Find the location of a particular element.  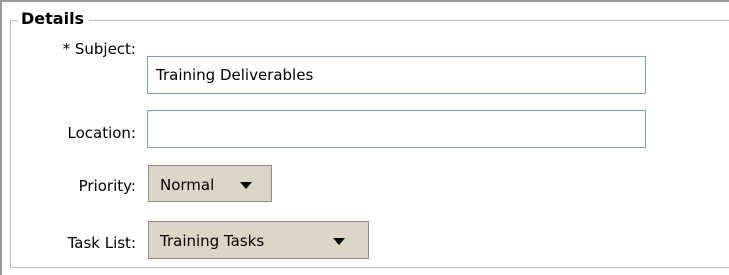

subject-label: * Subject: is located at coordinates (99, 49).